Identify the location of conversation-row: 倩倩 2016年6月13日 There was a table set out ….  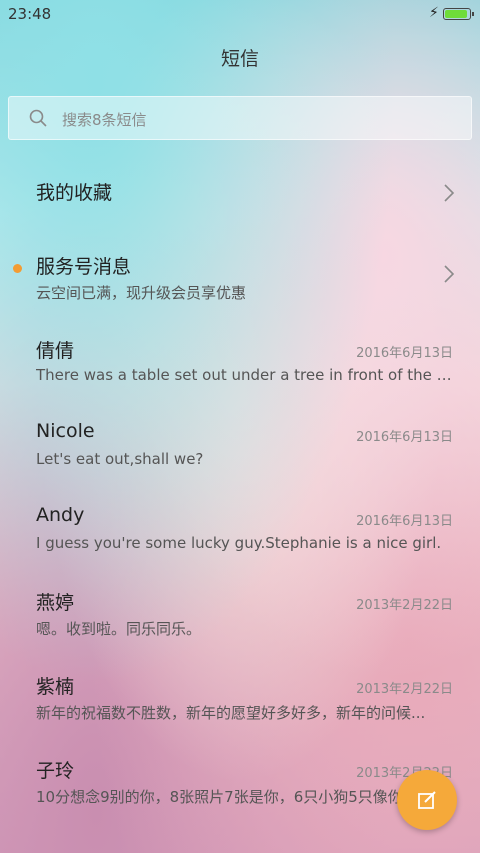
(240, 378).